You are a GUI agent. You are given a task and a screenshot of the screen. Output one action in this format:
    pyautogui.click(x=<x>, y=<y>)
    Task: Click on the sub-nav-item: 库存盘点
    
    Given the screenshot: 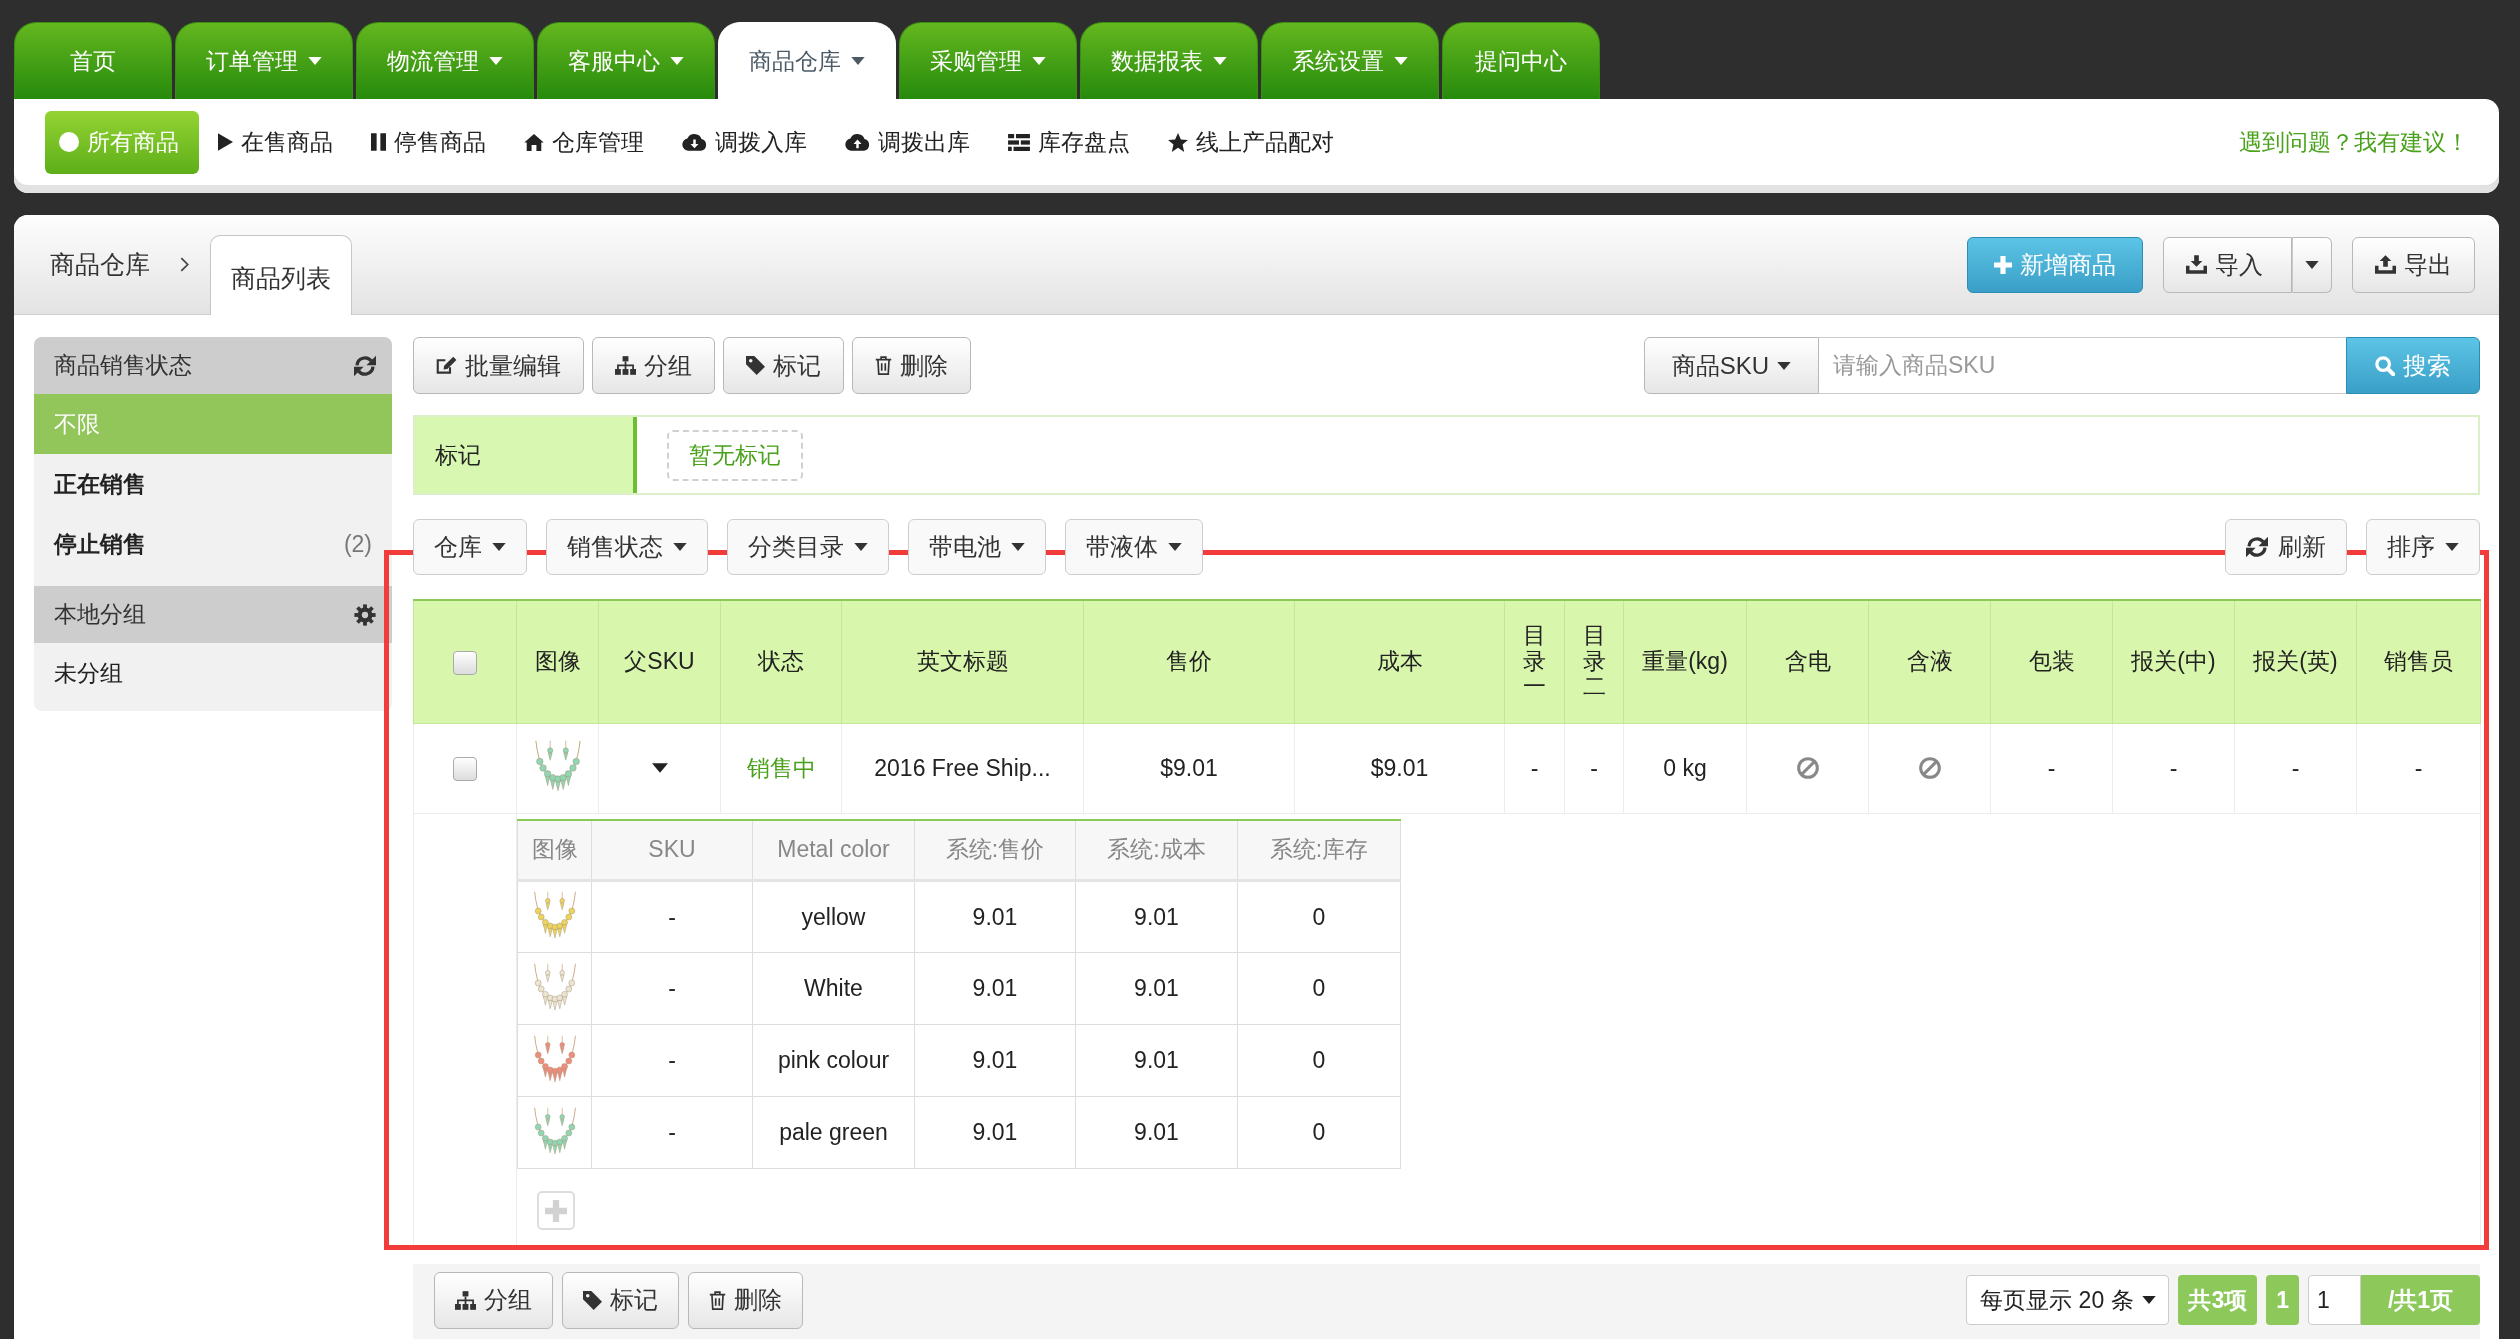 What is the action you would take?
    pyautogui.click(x=1069, y=142)
    